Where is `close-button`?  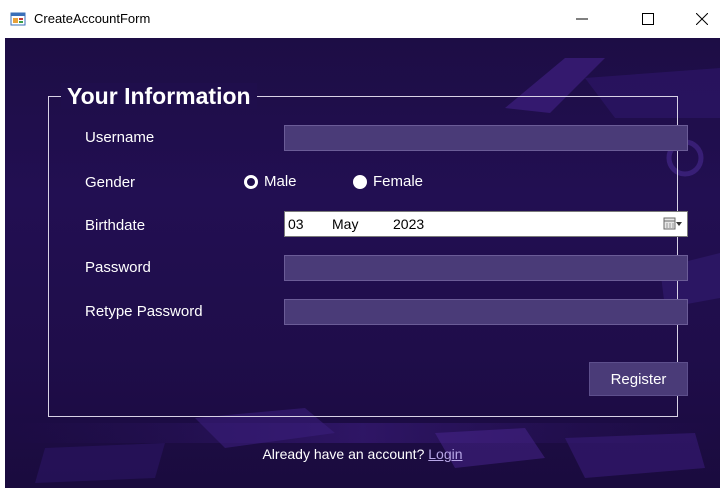 close-button is located at coordinates (700, 19).